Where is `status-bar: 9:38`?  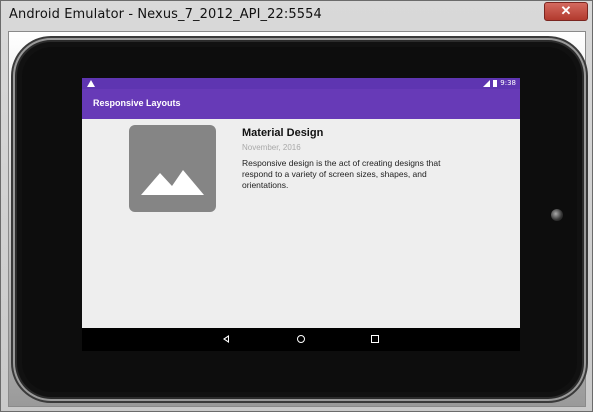
status-bar: 9:38 is located at coordinates (301, 83).